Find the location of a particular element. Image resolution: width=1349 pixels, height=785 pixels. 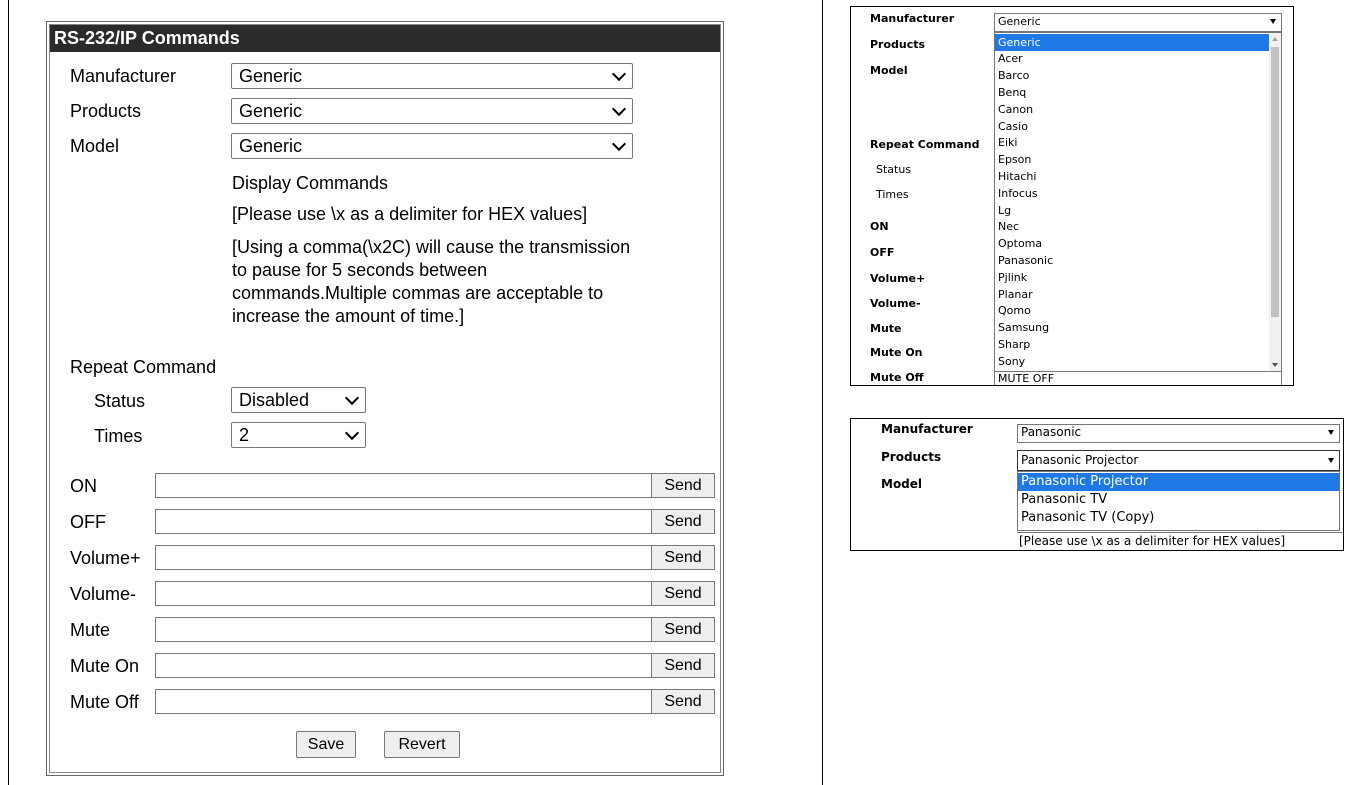

command-label: Volume- is located at coordinates (103, 594).